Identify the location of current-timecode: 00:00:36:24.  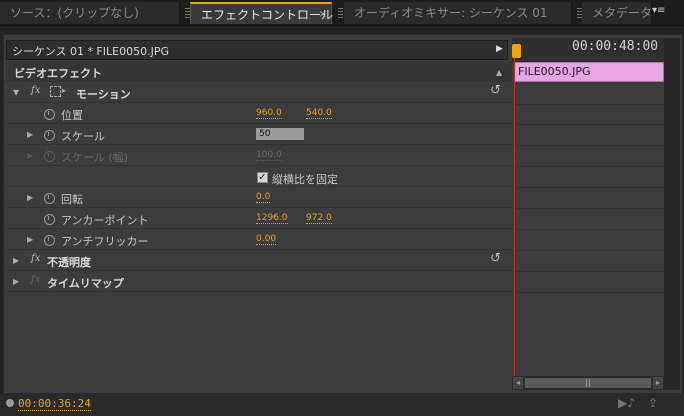
(54, 404).